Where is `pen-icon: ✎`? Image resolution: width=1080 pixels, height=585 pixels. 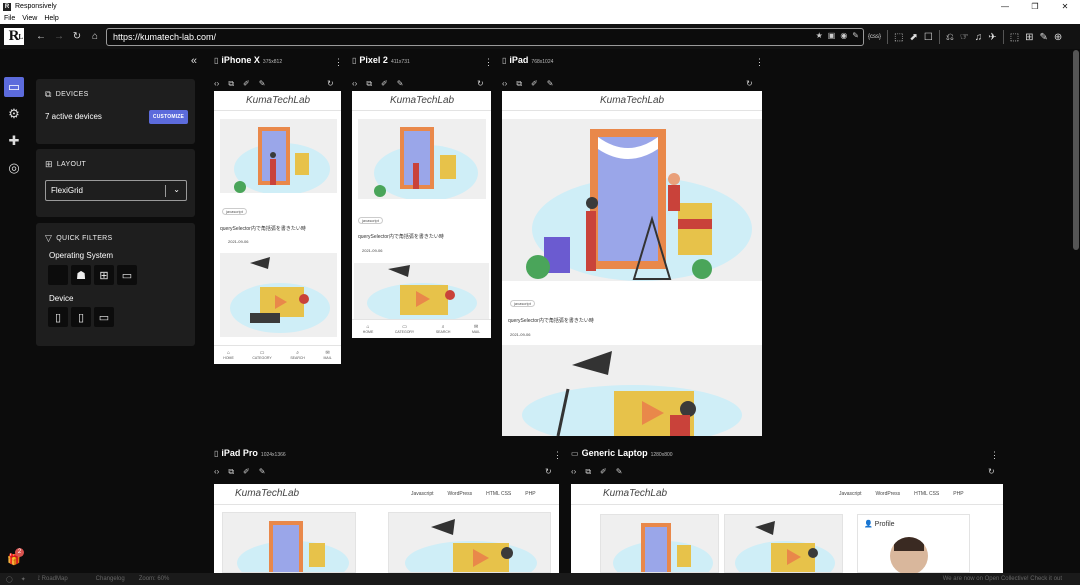
pen-icon: ✎ is located at coordinates (1044, 37).